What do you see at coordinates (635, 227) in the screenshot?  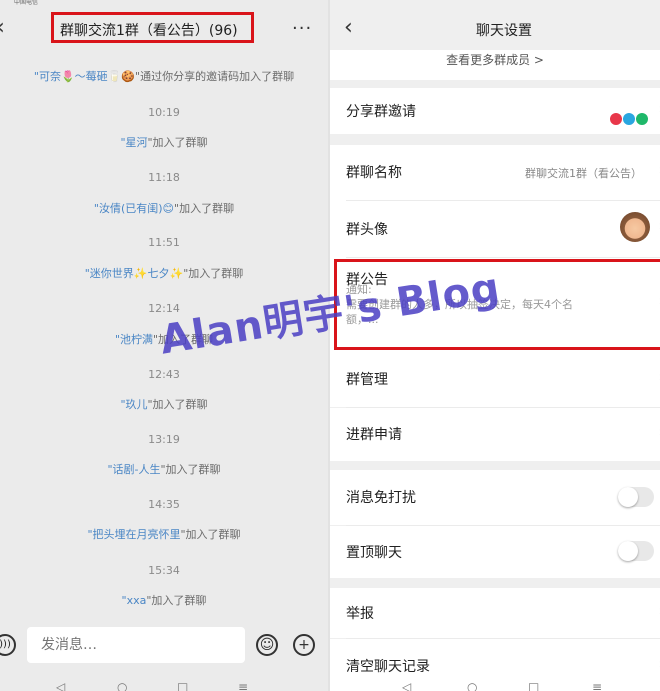 I see `avatar` at bounding box center [635, 227].